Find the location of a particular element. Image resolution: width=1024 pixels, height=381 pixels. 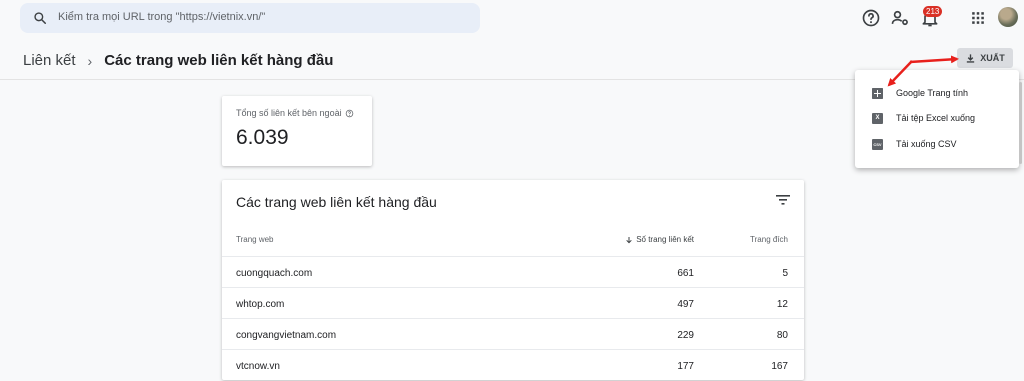

menu-item-excel: X Tải tệp Excel xuống is located at coordinates (937, 118).